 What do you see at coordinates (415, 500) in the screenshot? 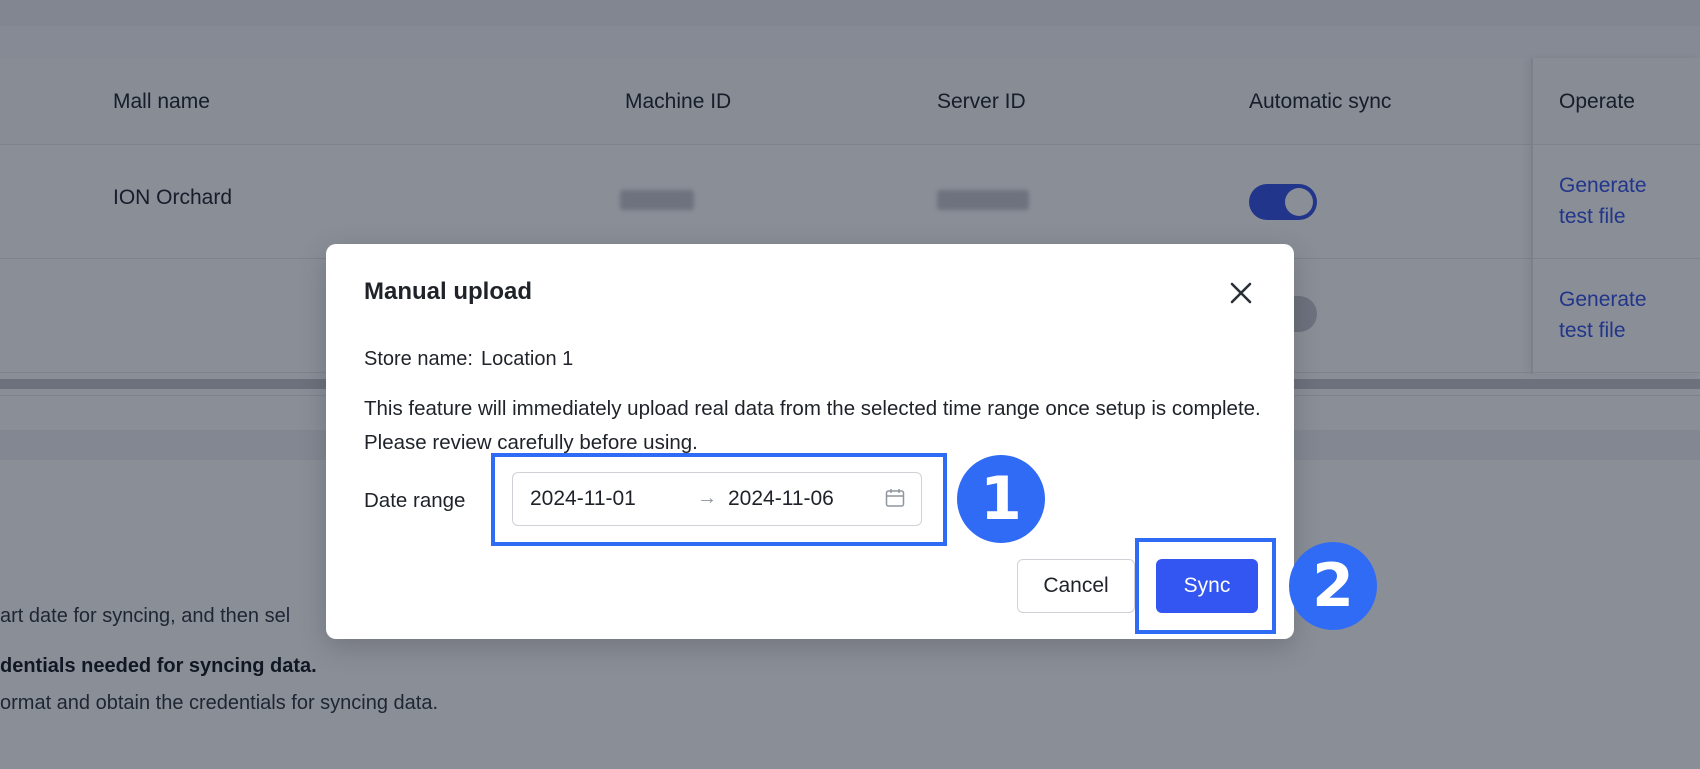
I see `date-range-label: Date range` at bounding box center [415, 500].